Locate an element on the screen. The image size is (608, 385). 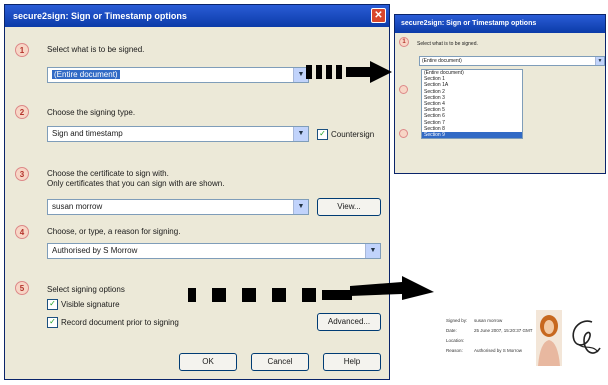
step-4-label: Choose, or type, a reason for signing. is located at coordinates (114, 231).